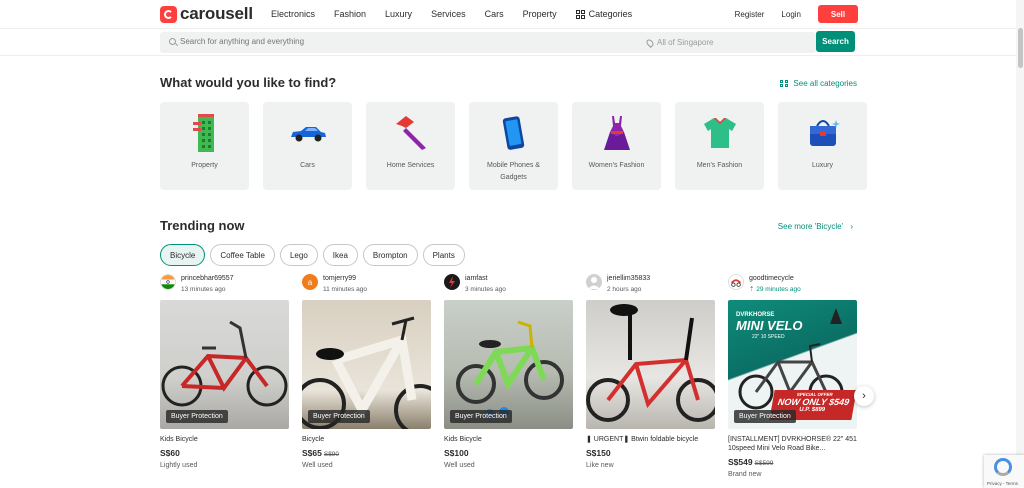  What do you see at coordinates (448, 14) in the screenshot?
I see `nav-services: Services` at bounding box center [448, 14].